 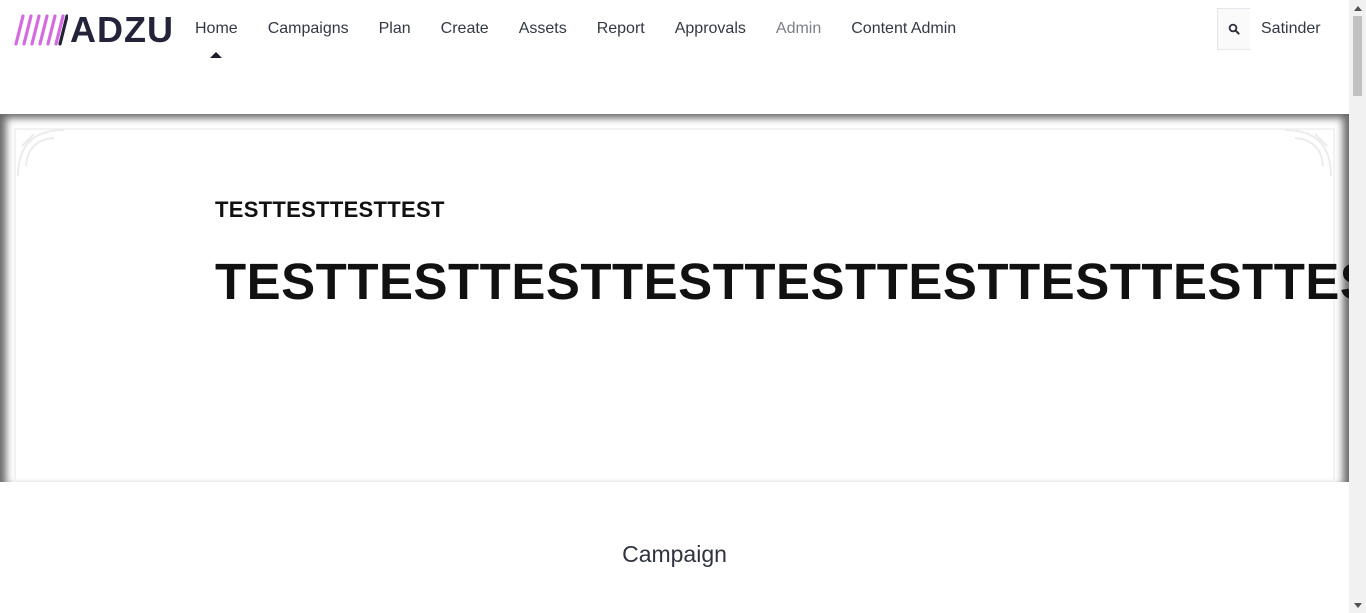 I want to click on adzu-logo: ADZU, so click(x=94, y=30).